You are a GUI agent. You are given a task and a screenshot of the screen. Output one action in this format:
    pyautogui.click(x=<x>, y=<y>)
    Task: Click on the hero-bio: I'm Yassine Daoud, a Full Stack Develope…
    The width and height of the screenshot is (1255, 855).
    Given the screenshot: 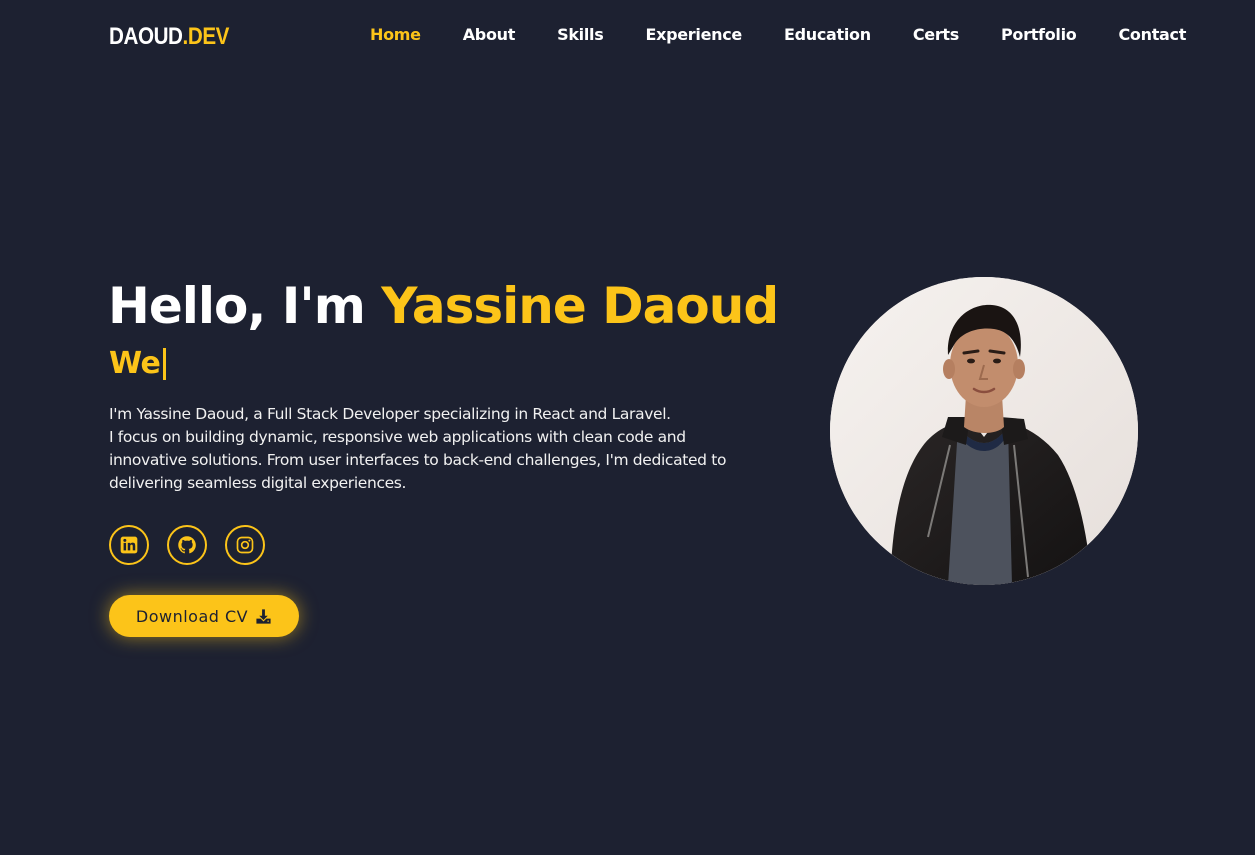 What is the action you would take?
    pyautogui.click(x=439, y=449)
    